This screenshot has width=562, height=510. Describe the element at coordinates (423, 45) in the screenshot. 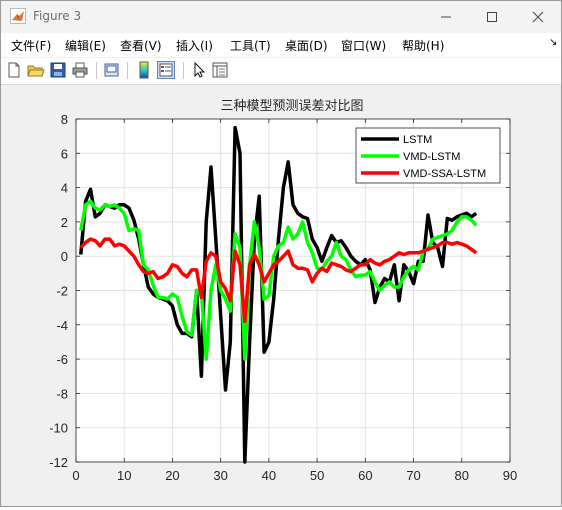

I see `menu-help: 帮助(H)` at that location.